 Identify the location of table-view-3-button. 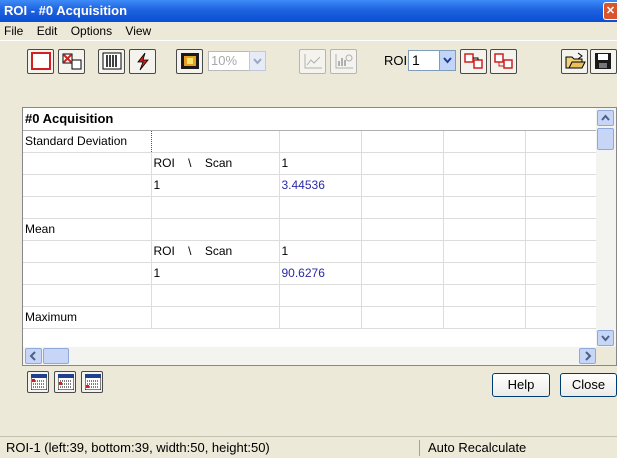
(92, 382).